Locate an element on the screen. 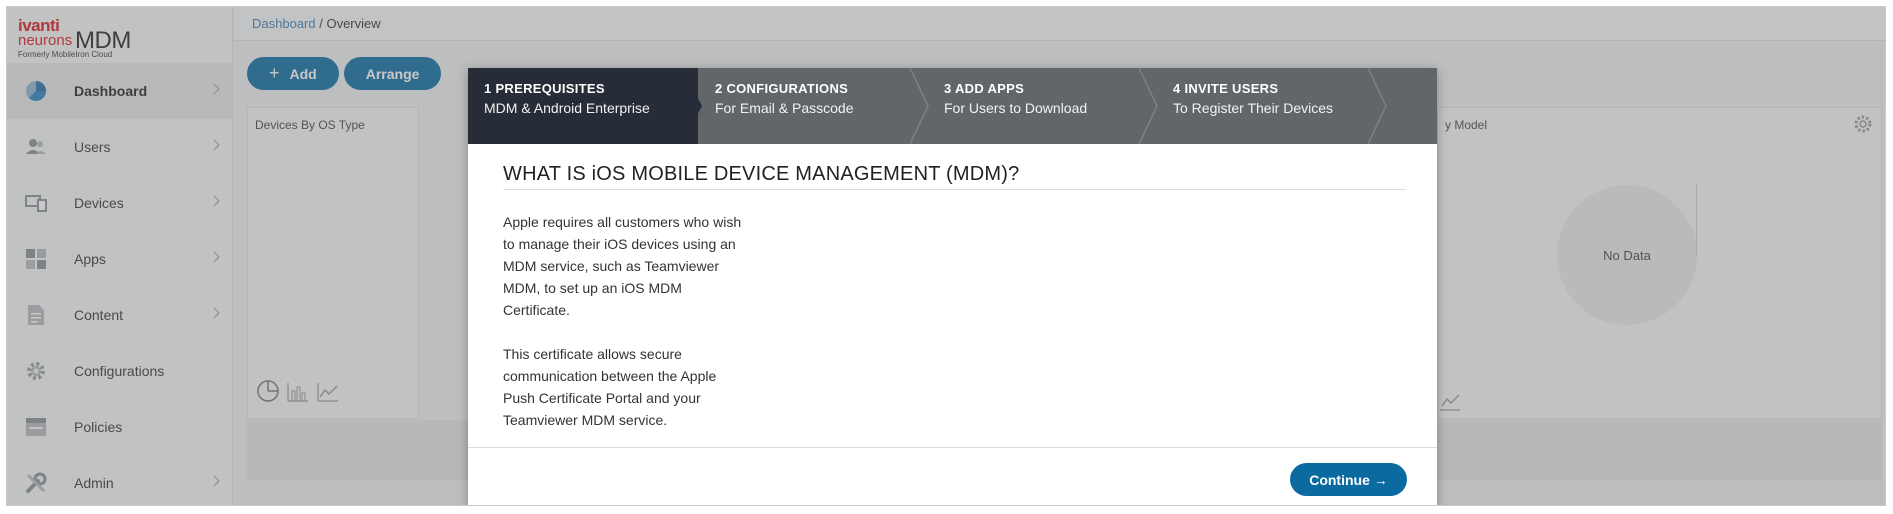  step-title: 3 ADD APPS is located at coordinates (984, 88).